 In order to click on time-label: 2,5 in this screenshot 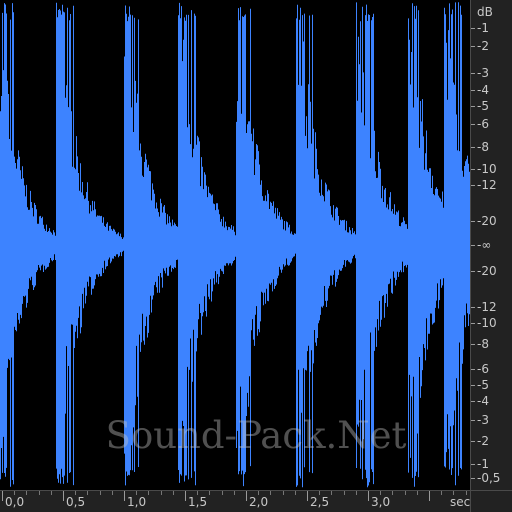, I will do `click(320, 502)`.